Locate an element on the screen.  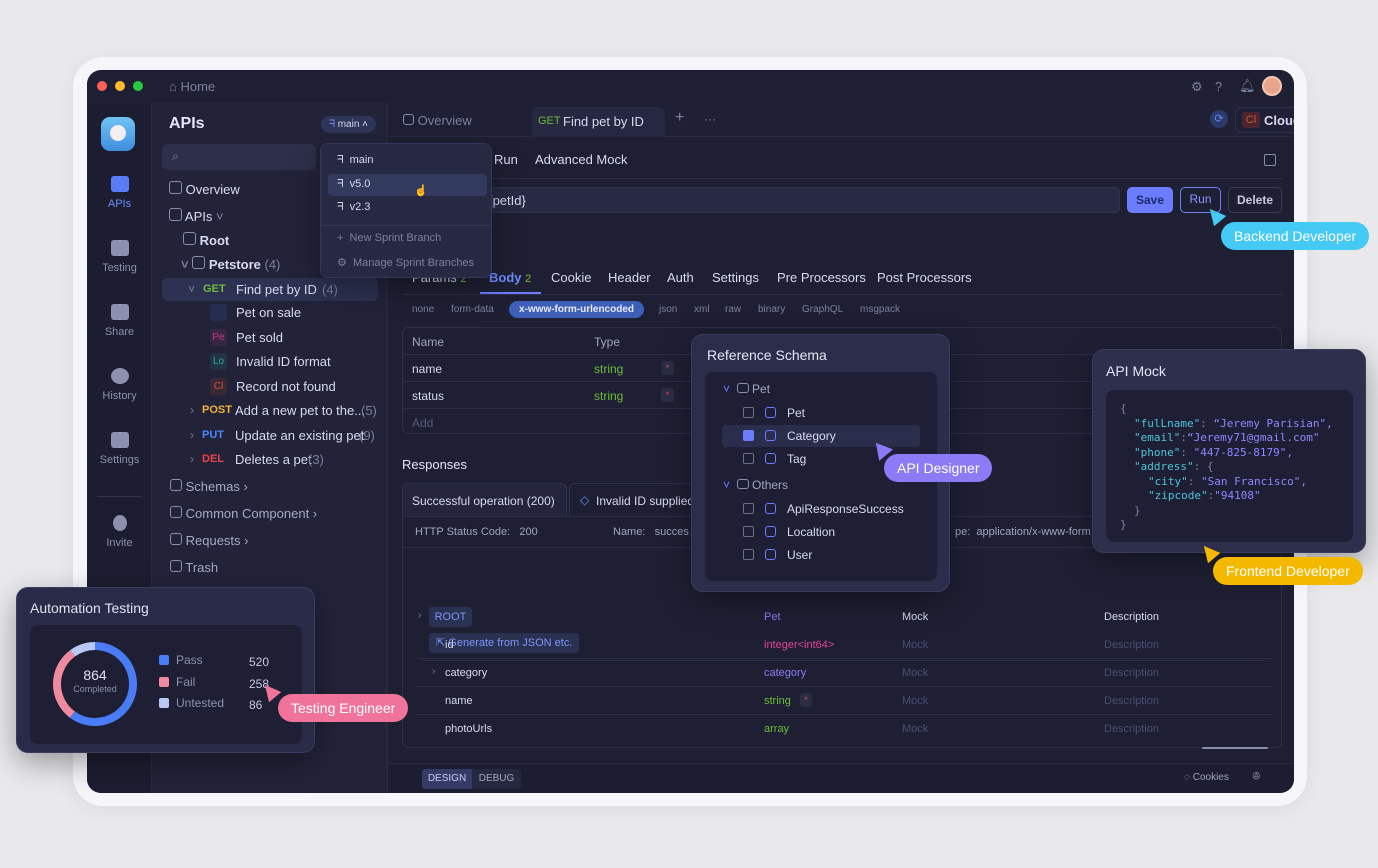
body-type-option: json is located at coordinates (668, 309).